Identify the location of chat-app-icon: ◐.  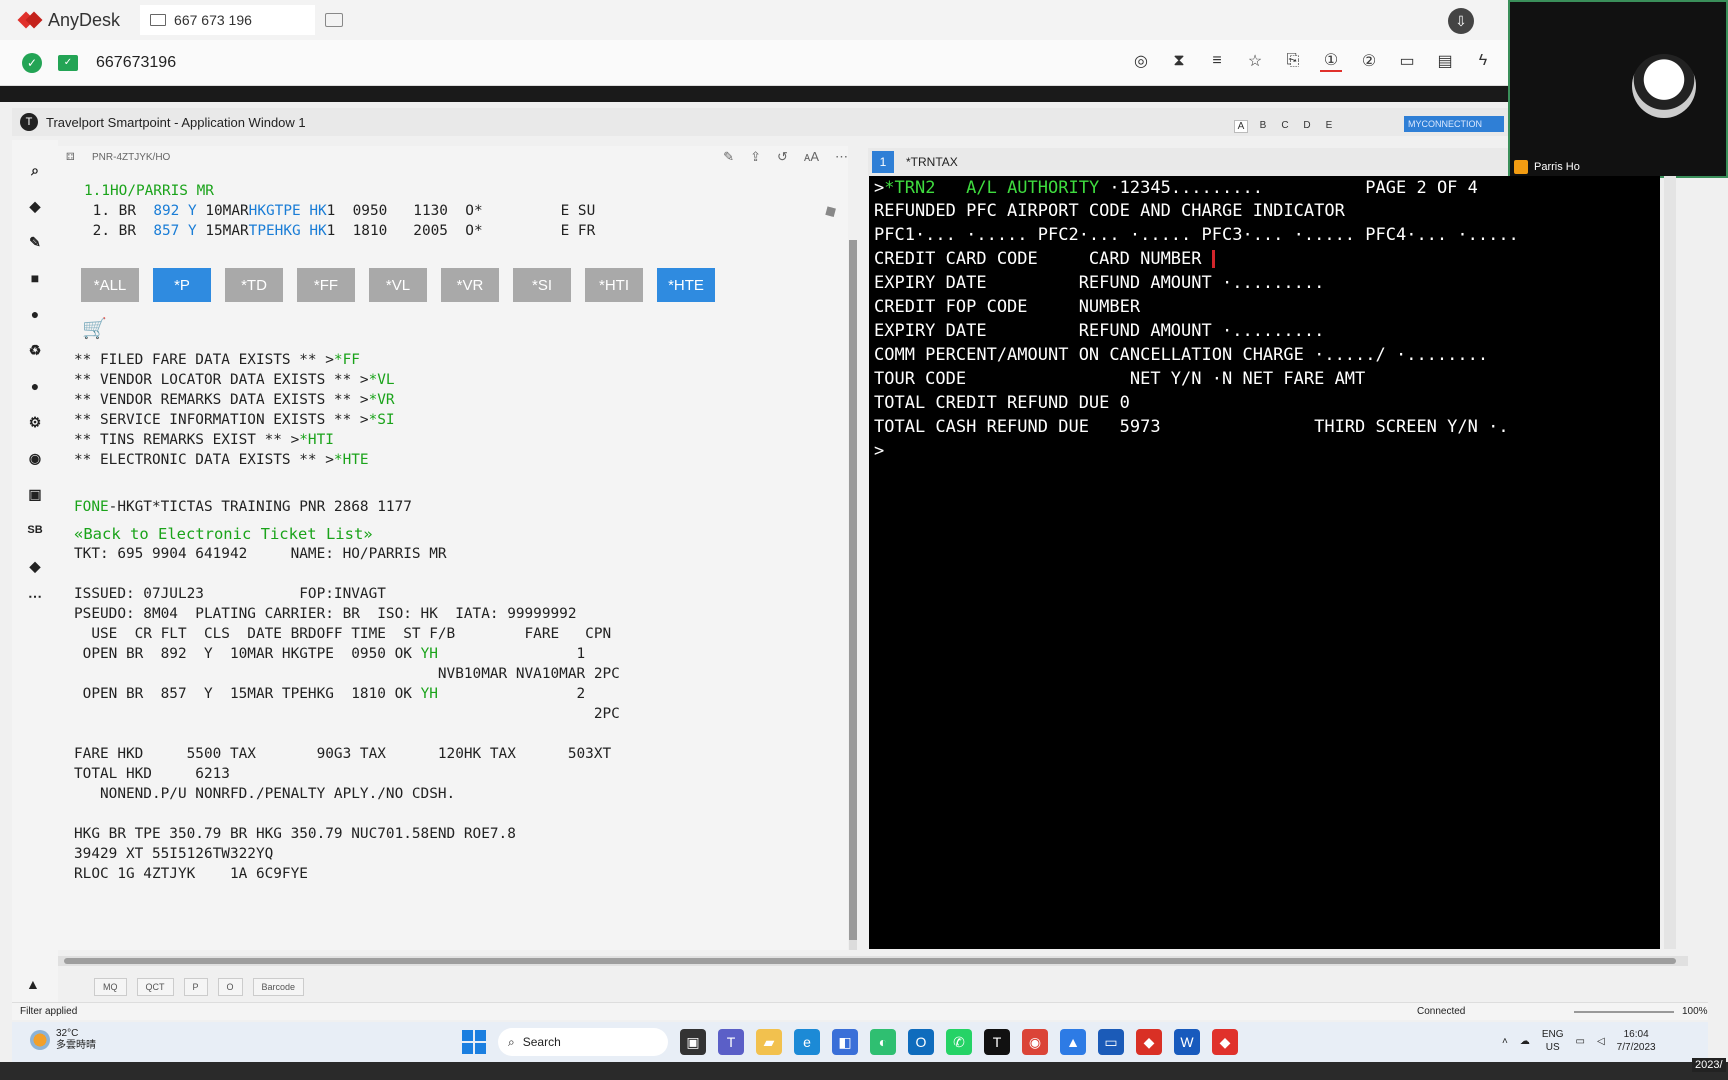
(883, 1042).